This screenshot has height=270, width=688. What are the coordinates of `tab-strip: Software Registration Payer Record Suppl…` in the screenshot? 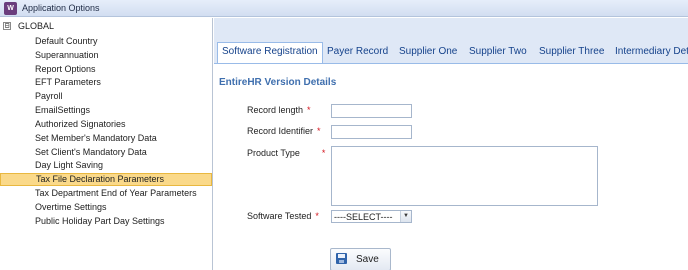 It's located at (451, 40).